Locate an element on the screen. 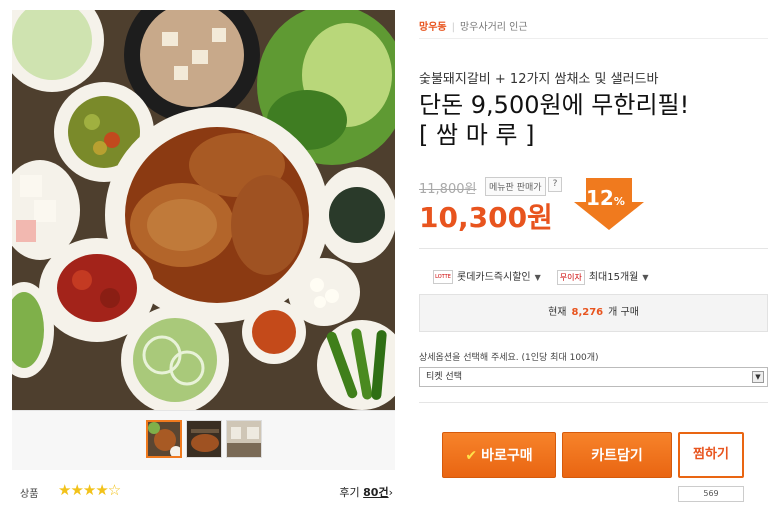  product-title-line1: 단돈 9,500원에 무한리필! is located at coordinates (554, 105).